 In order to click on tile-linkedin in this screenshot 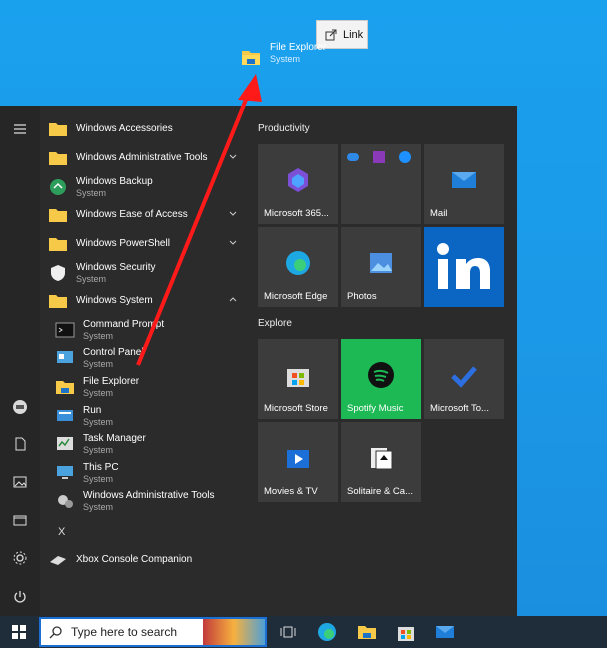, I will do `click(464, 267)`.